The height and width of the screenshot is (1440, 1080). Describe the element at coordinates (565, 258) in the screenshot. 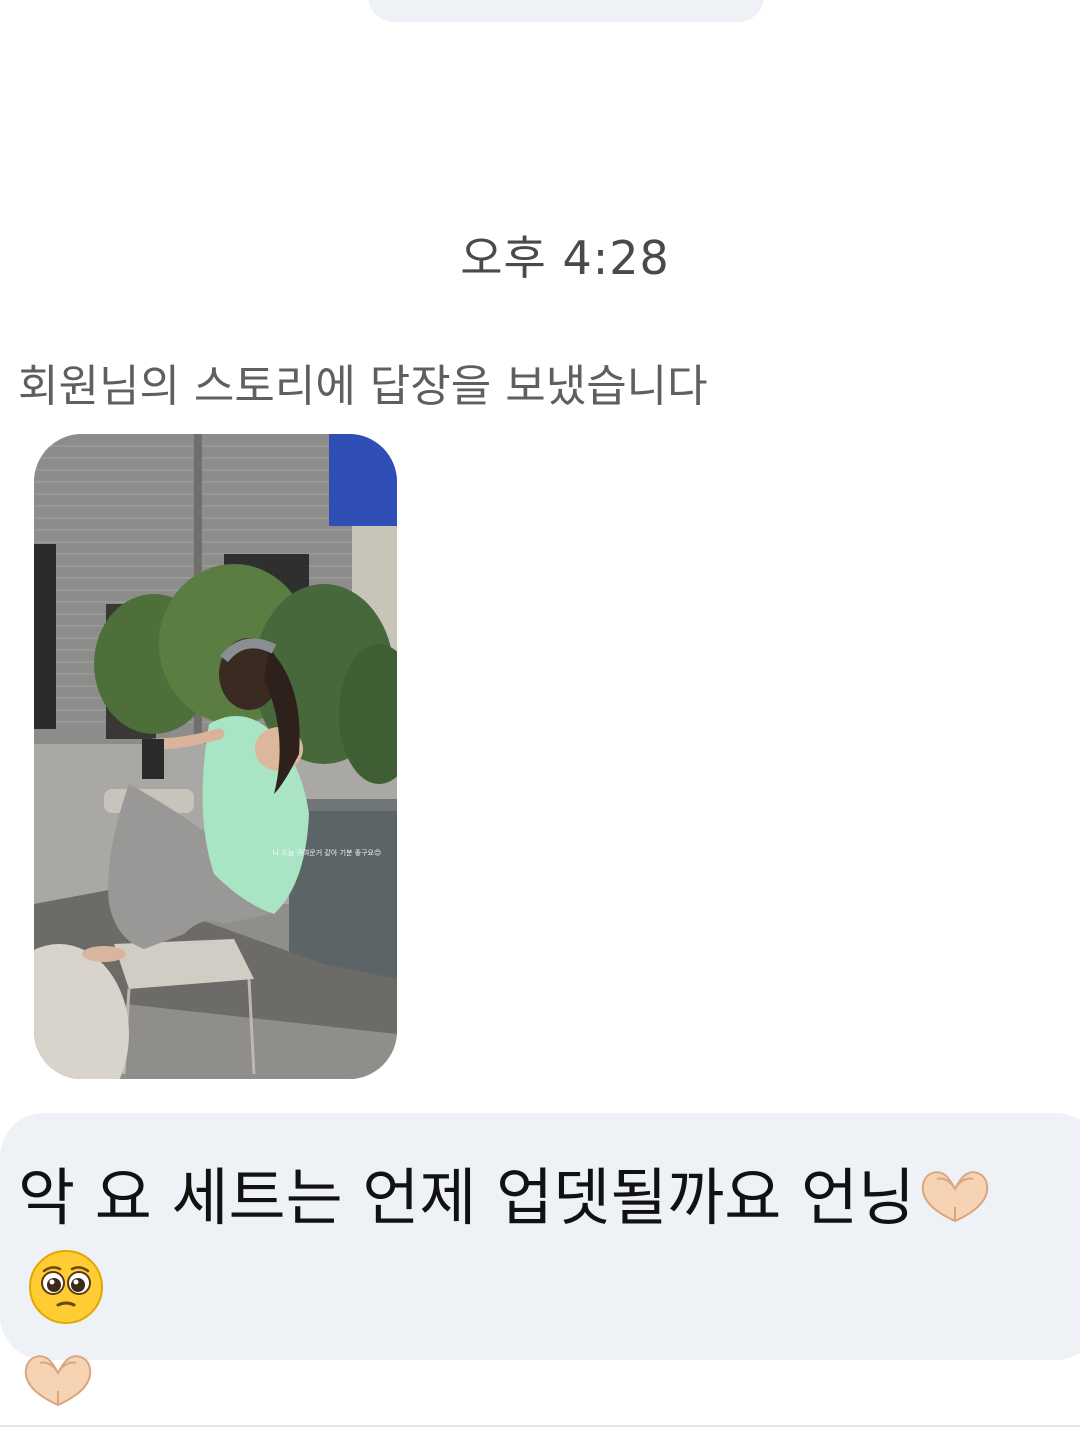

I see `timestamp: 오후 4:28` at that location.